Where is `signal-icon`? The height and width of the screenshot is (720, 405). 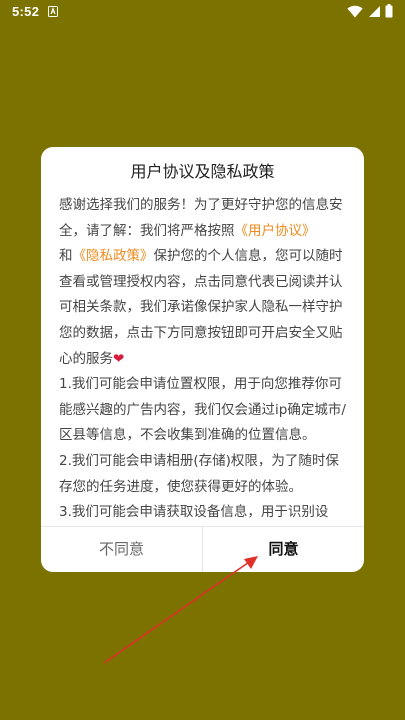 signal-icon is located at coordinates (374, 11).